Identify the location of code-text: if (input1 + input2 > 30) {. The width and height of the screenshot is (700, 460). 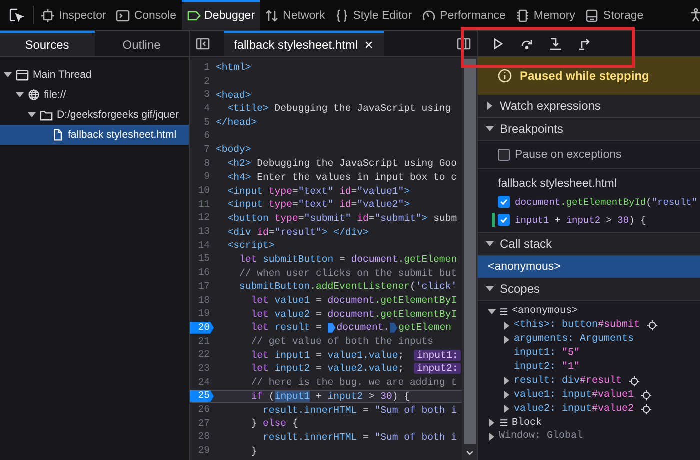
(330, 396).